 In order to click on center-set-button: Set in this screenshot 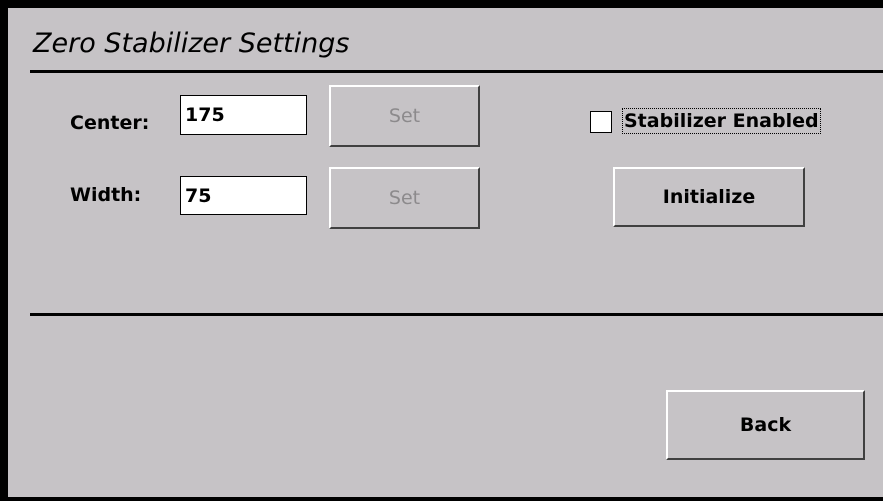, I will do `click(404, 116)`.